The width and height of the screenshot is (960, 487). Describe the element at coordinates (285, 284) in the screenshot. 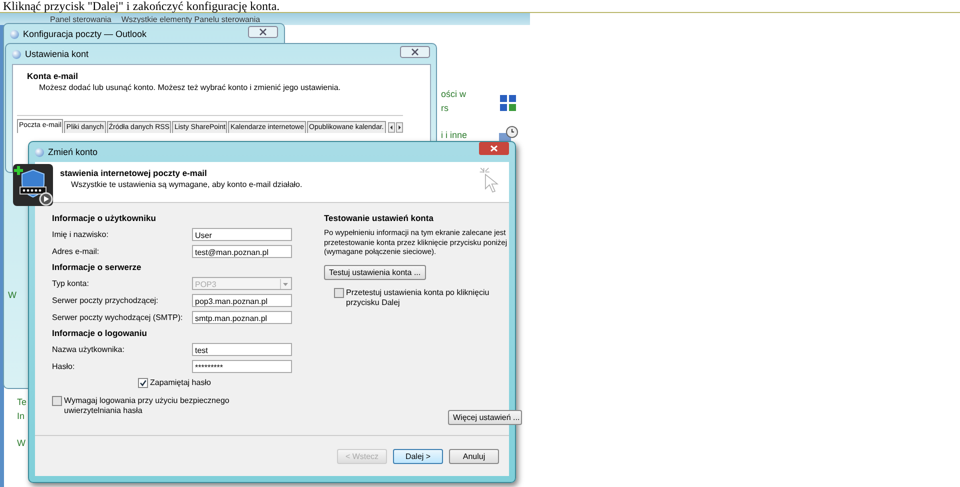

I see `caret-icon` at that location.